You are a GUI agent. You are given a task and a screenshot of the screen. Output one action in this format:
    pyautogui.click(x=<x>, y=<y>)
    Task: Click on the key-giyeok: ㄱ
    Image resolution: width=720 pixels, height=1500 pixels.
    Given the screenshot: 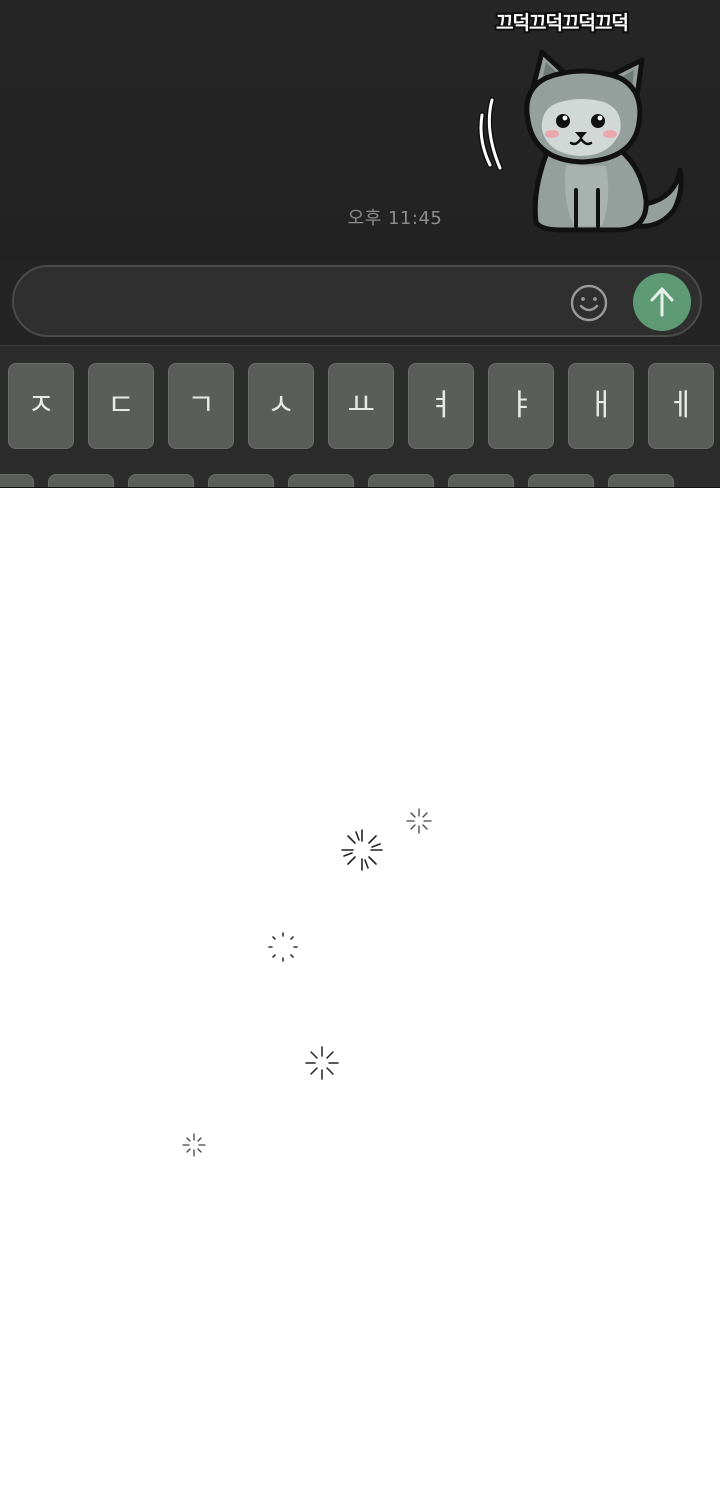 What is the action you would take?
    pyautogui.click(x=201, y=406)
    